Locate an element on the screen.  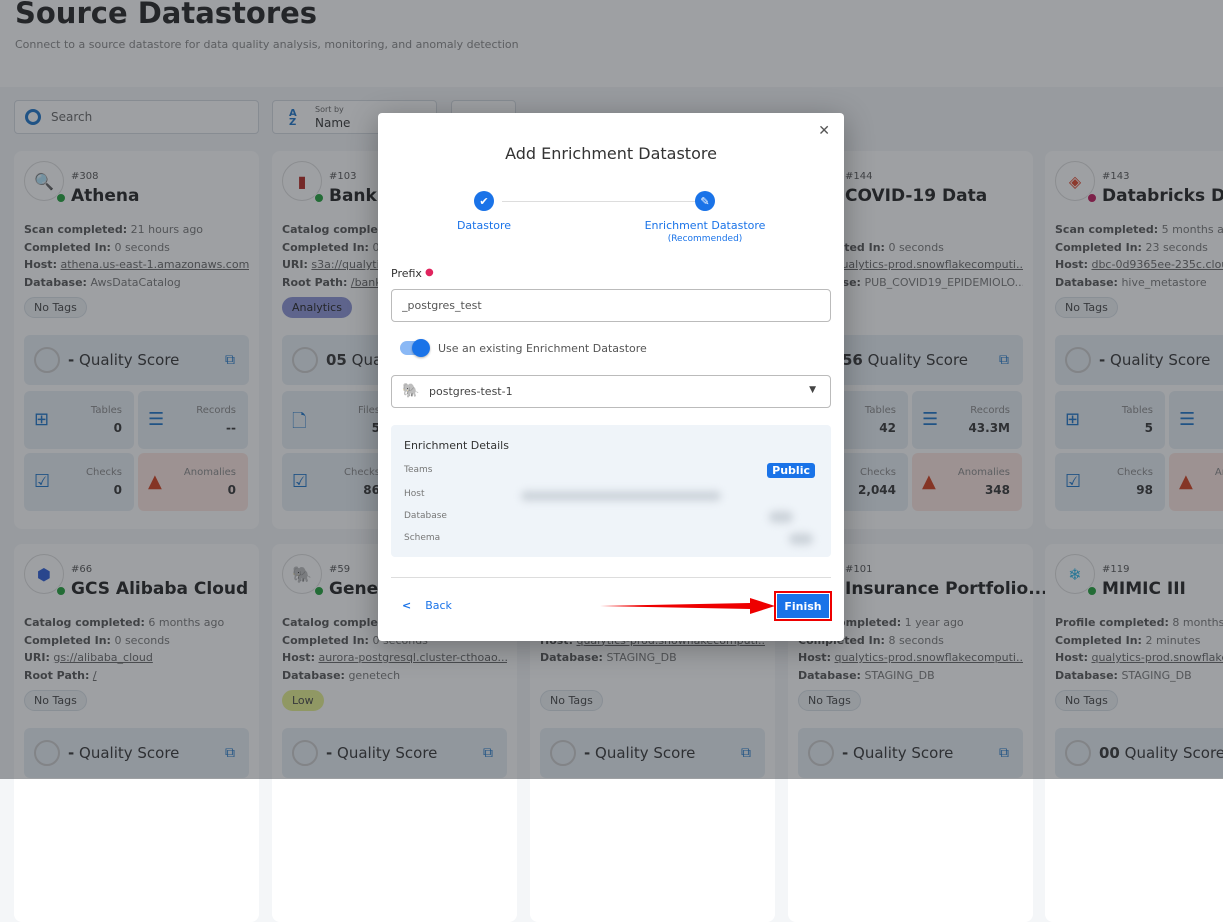
caret-down-icon: ▼ is located at coordinates (812, 390).